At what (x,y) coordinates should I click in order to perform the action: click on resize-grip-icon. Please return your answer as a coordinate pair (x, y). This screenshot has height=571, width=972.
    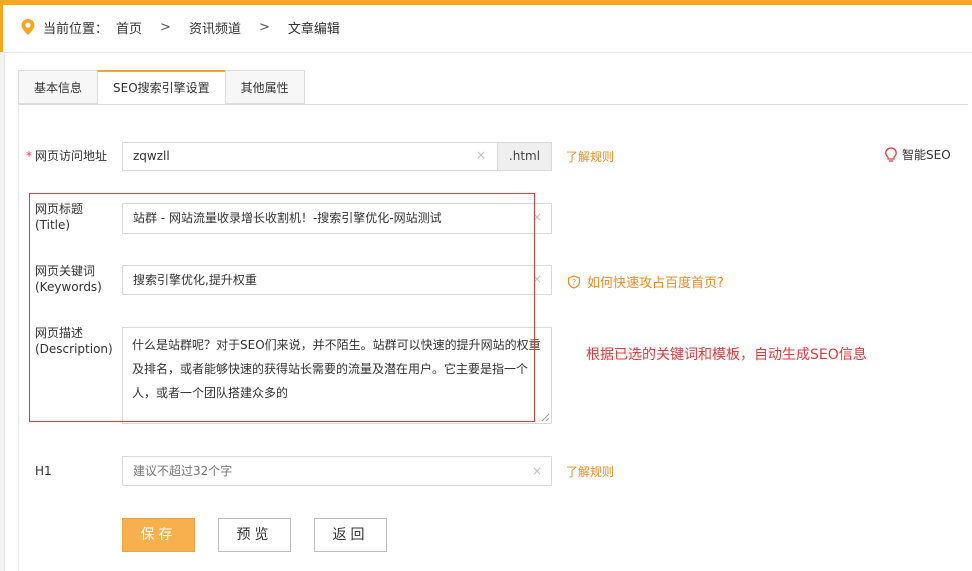
    Looking at the image, I should click on (545, 417).